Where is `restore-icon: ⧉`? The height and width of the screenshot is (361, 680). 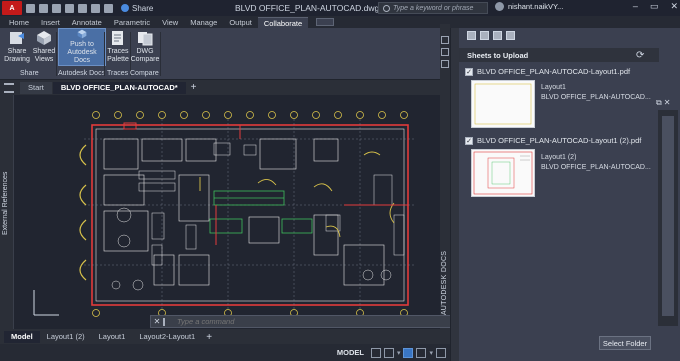 restore-icon: ⧉ is located at coordinates (659, 103).